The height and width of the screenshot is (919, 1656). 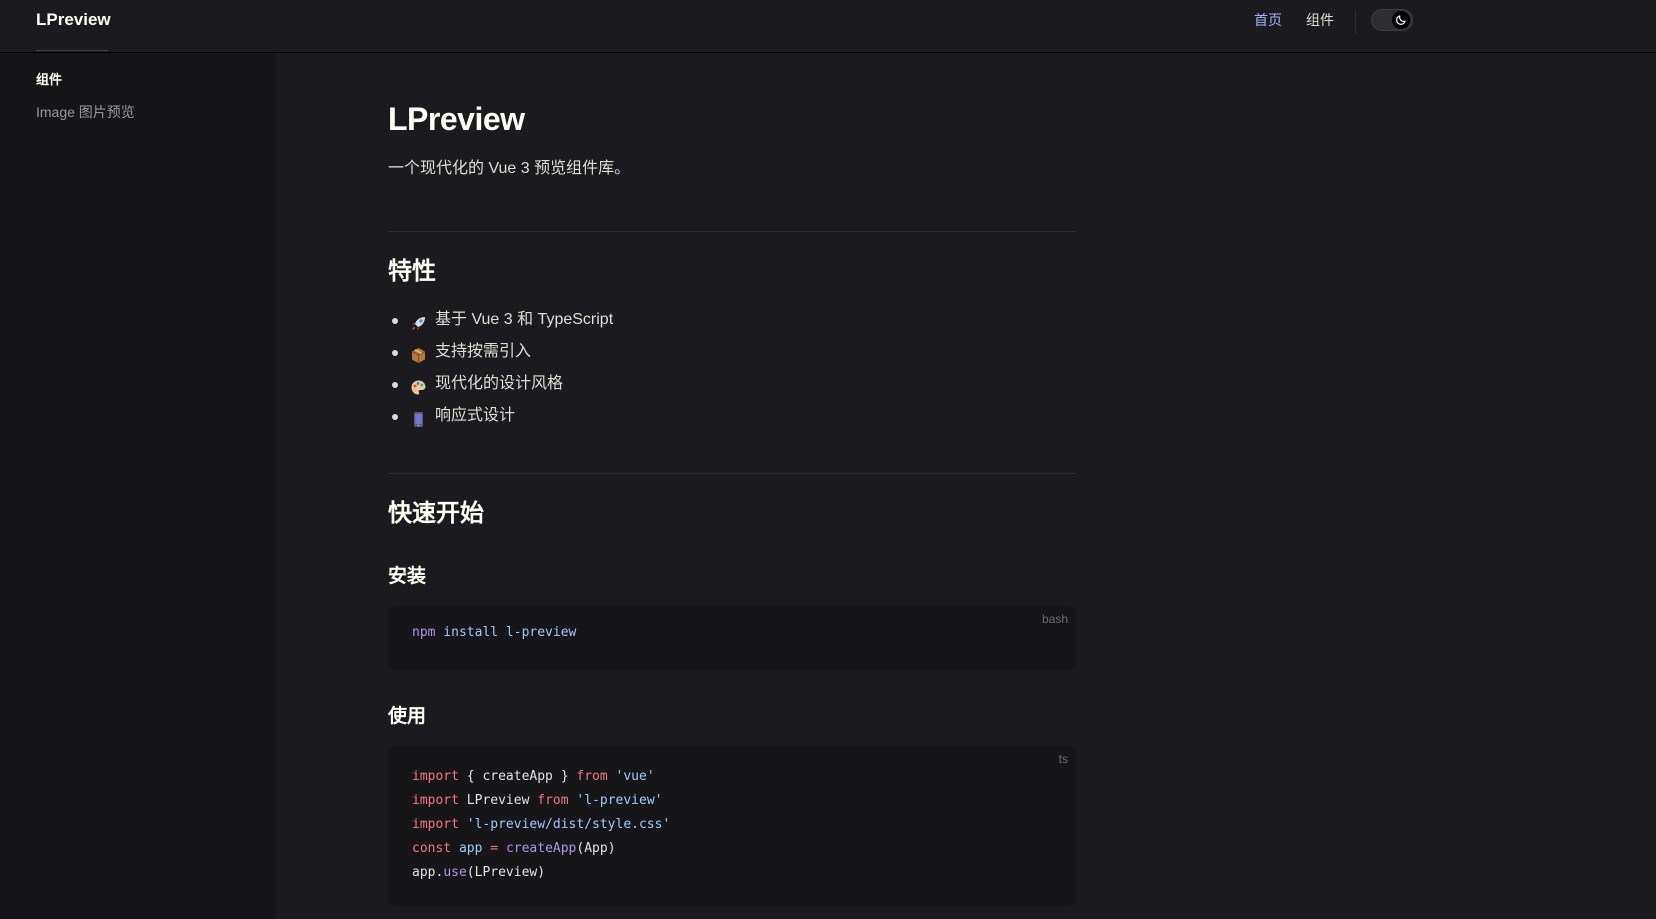 I want to click on site-title: LPreview, so click(x=73, y=20).